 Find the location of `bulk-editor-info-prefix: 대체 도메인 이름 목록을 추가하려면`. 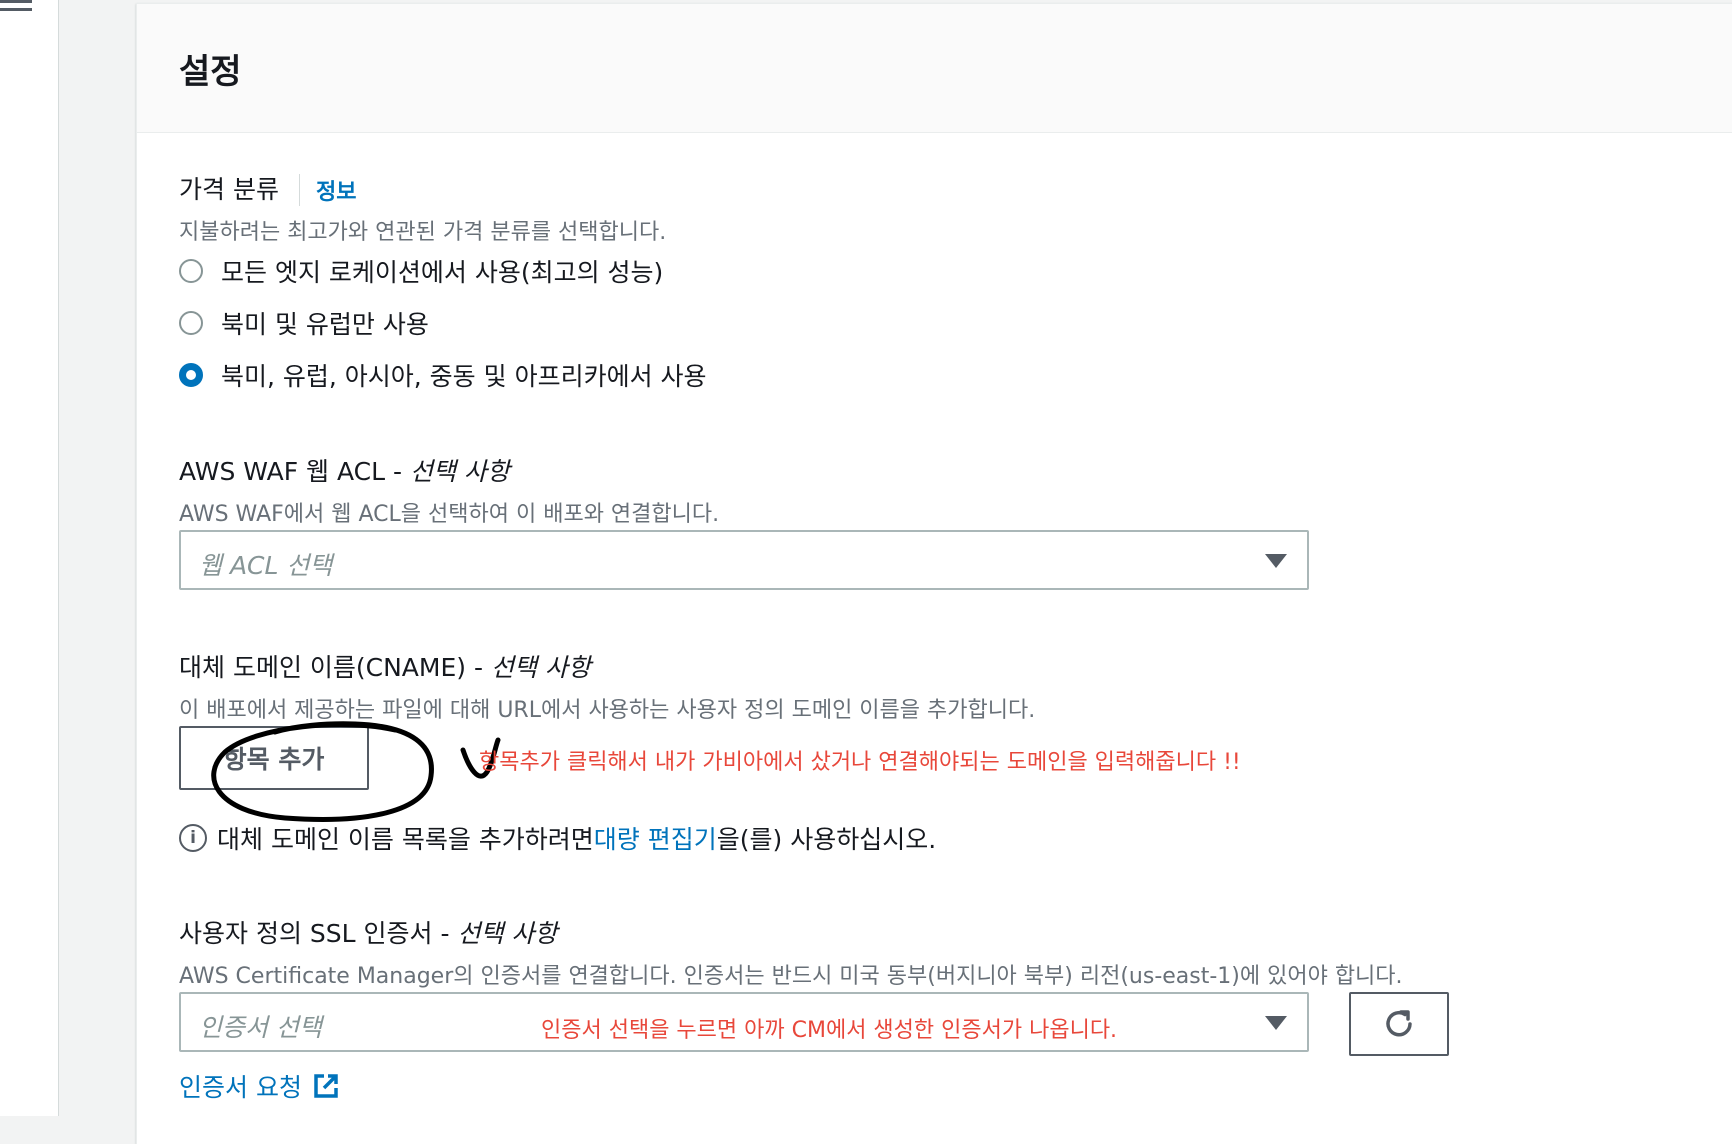

bulk-editor-info-prefix: 대체 도메인 이름 목록을 추가하려면 is located at coordinates (405, 839).